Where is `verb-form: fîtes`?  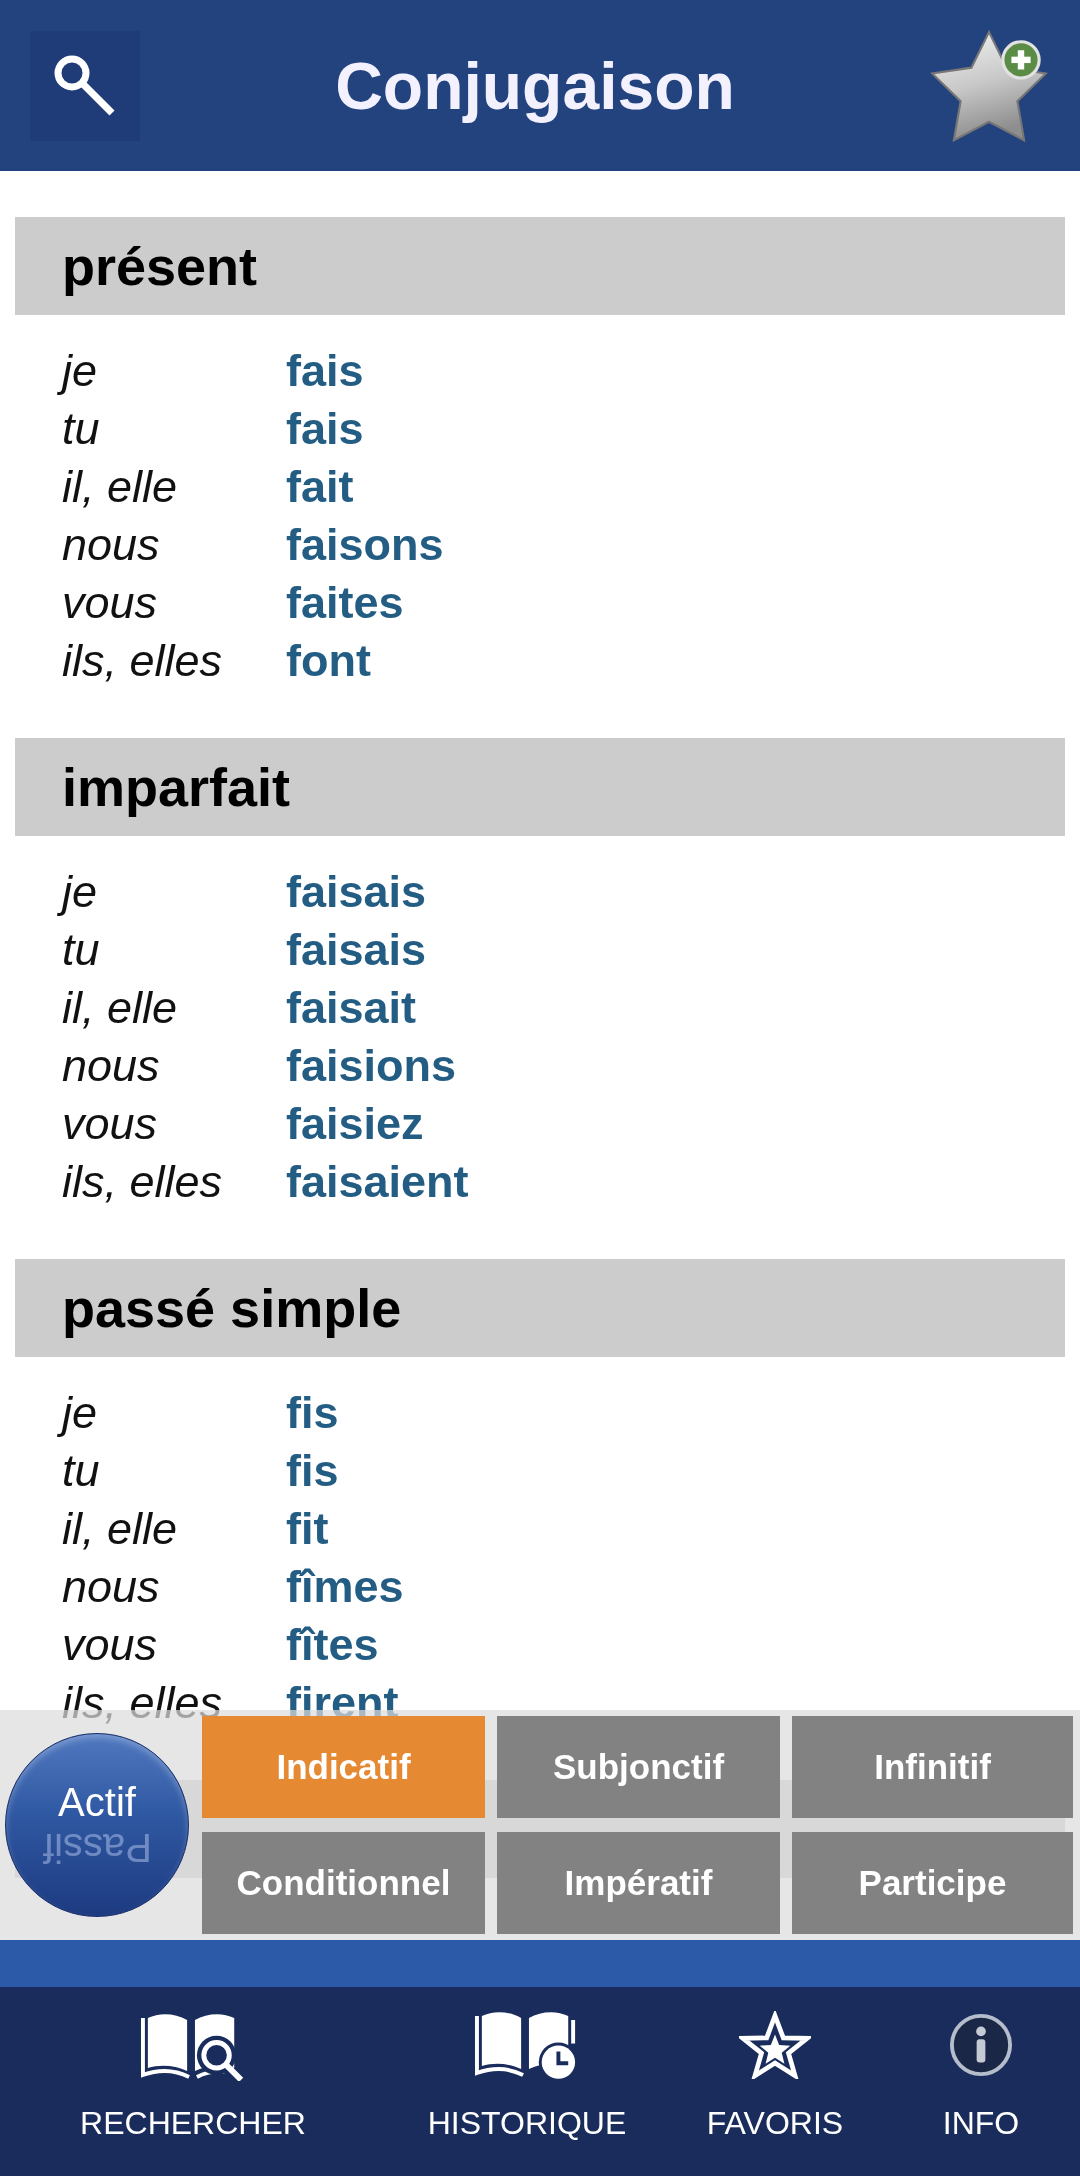 verb-form: fîtes is located at coordinates (332, 1645).